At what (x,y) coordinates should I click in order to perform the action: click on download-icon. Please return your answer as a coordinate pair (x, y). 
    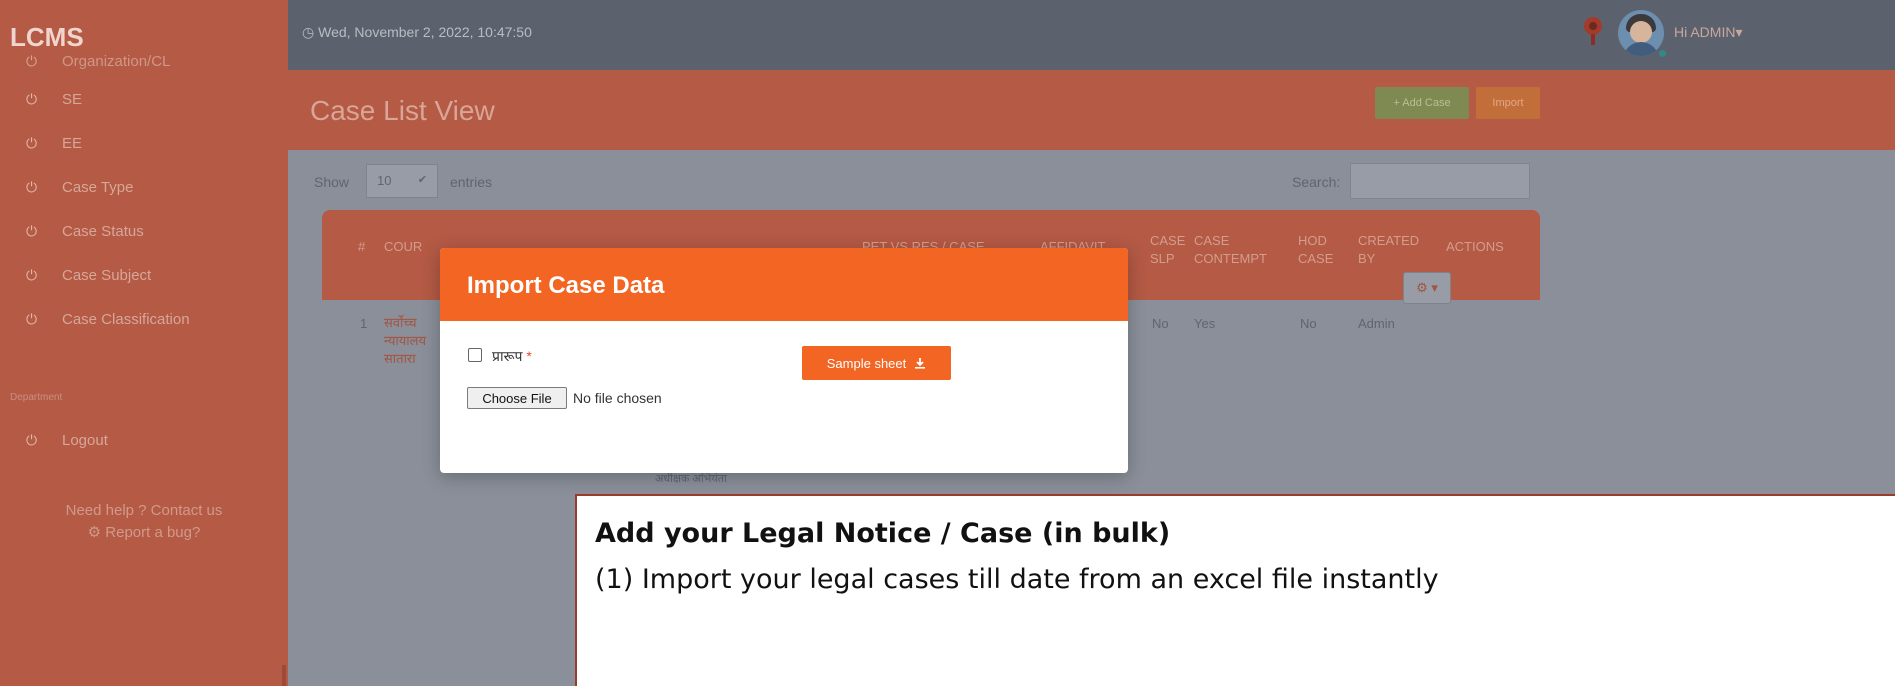
    Looking at the image, I should click on (920, 363).